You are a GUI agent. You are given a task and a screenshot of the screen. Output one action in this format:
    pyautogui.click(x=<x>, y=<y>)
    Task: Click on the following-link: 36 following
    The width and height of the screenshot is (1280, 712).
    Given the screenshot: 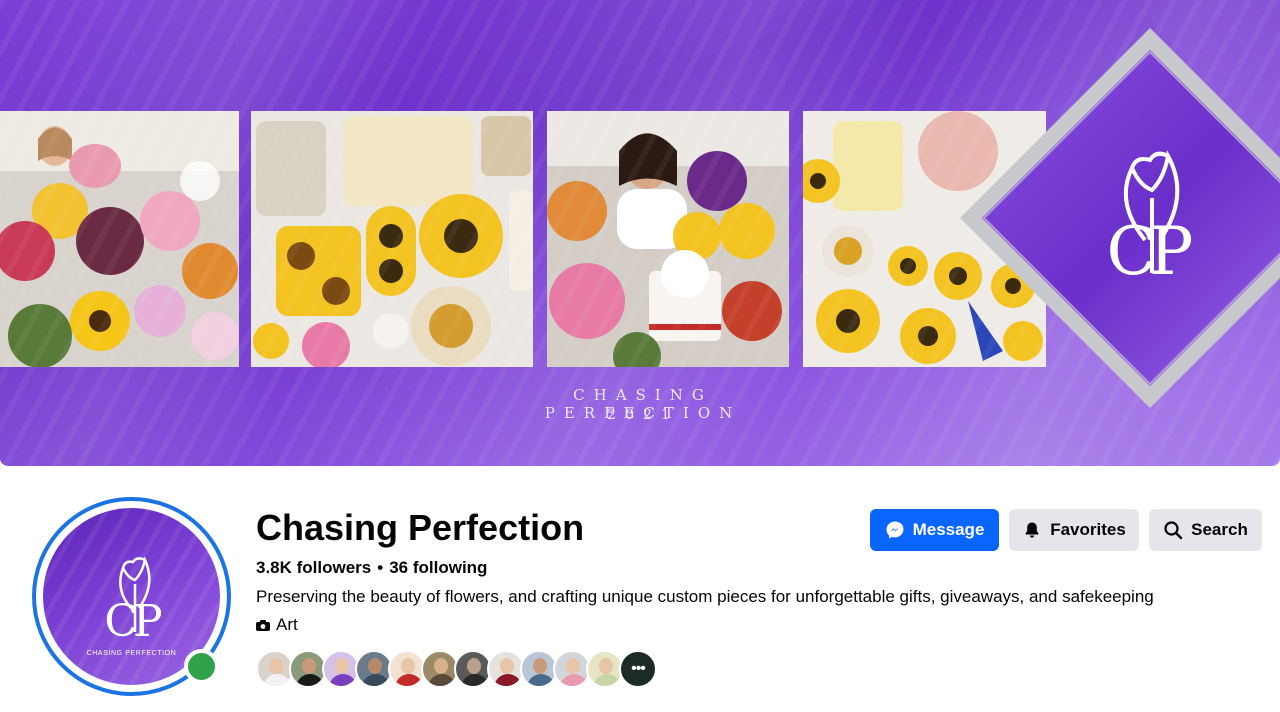 What is the action you would take?
    pyautogui.click(x=438, y=567)
    